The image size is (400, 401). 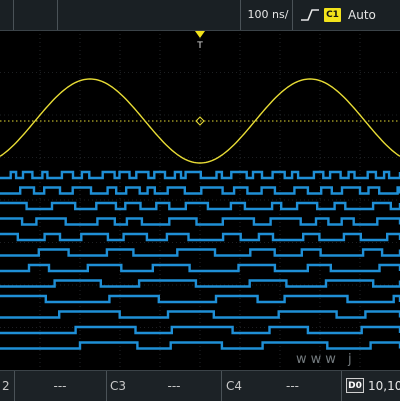 I want to click on channel-c3-value: ---, so click(x=174, y=386).